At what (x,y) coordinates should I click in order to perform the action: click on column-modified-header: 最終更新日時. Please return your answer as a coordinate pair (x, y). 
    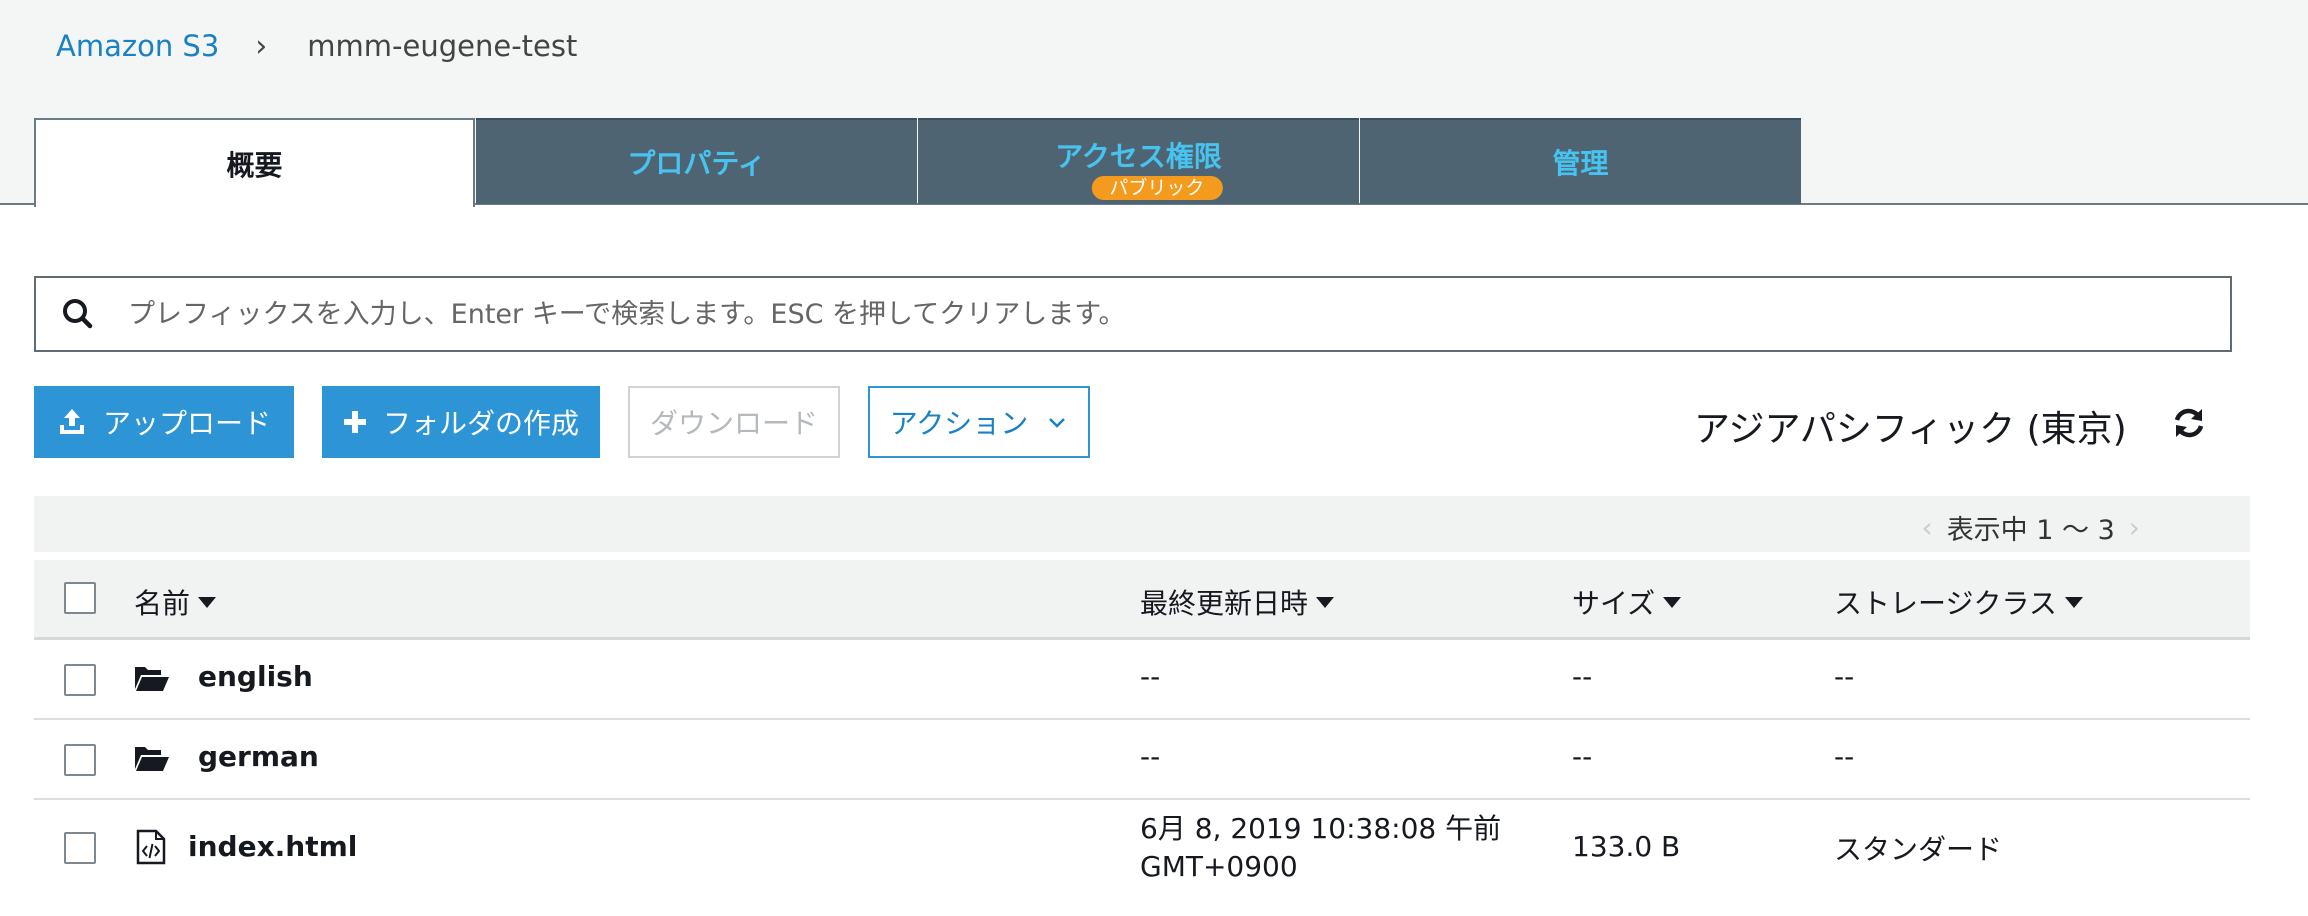
    Looking at the image, I should click on (1237, 602).